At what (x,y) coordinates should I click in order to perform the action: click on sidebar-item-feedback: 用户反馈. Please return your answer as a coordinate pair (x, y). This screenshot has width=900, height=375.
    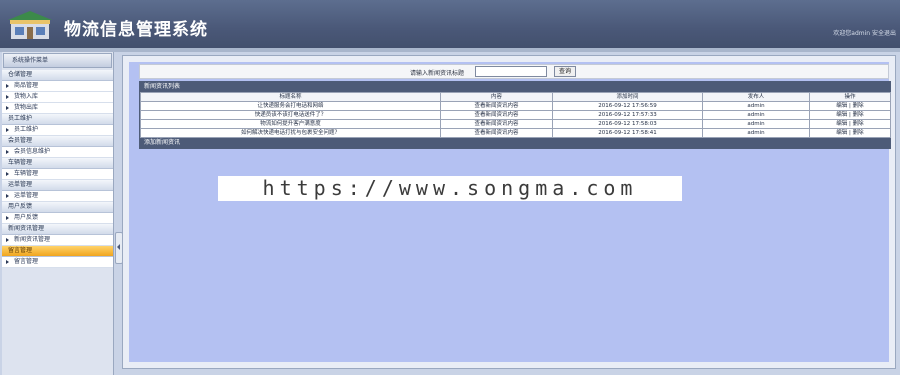
    Looking at the image, I should click on (57, 218).